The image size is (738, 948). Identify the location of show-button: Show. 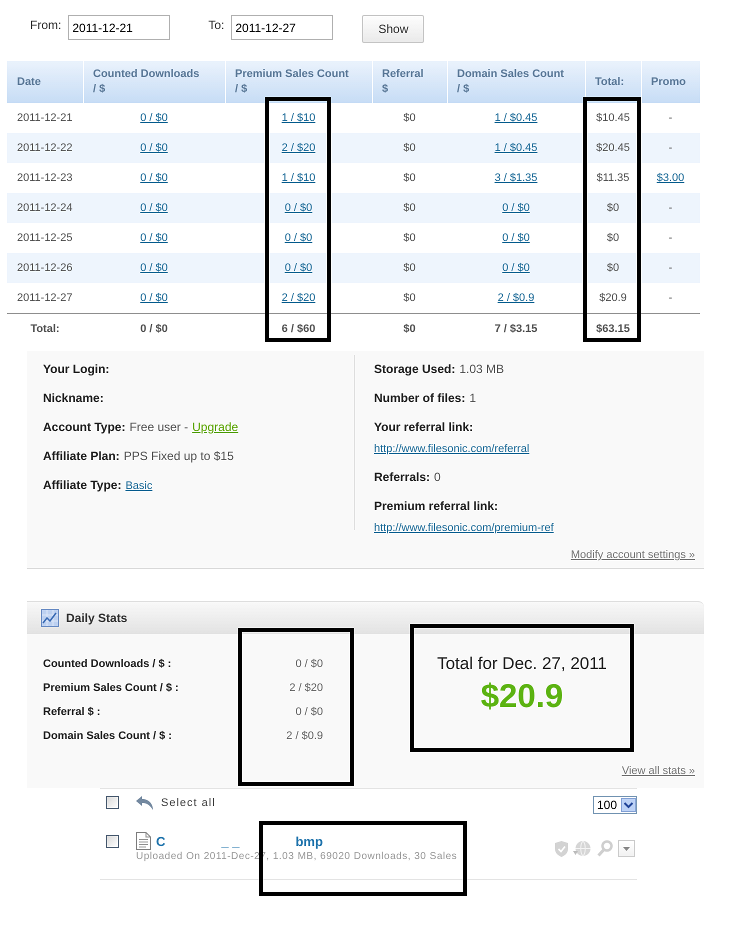
(393, 29).